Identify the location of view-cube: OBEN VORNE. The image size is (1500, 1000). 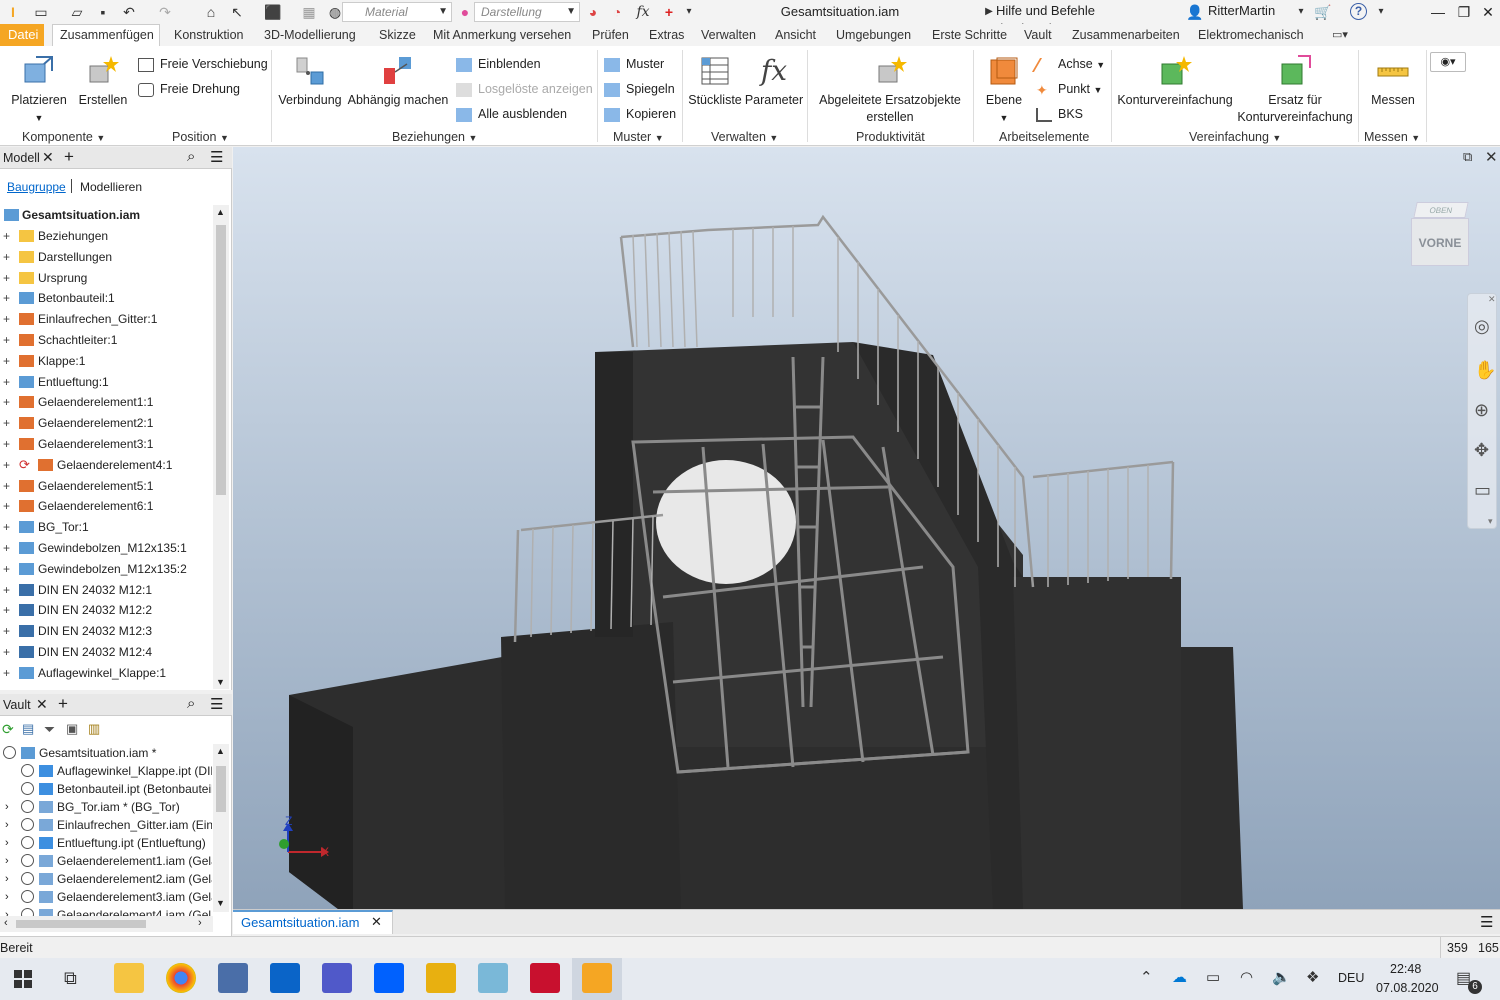
(1440, 235).